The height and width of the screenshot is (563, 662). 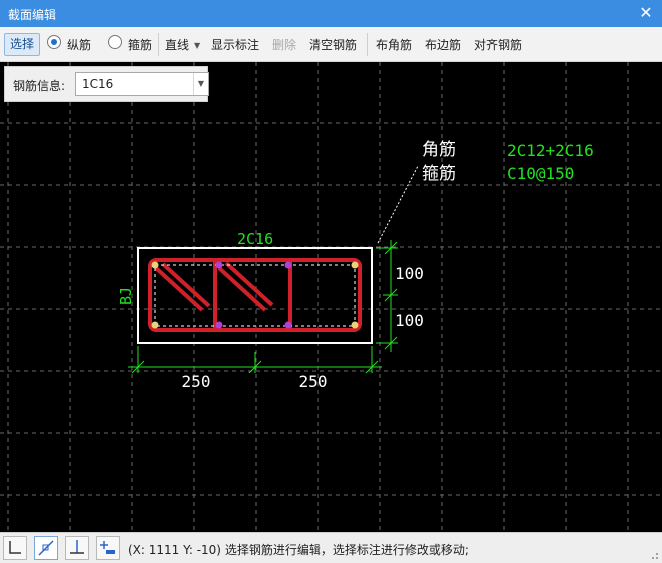 What do you see at coordinates (398, 204) in the screenshot?
I see `annotation-leader` at bounding box center [398, 204].